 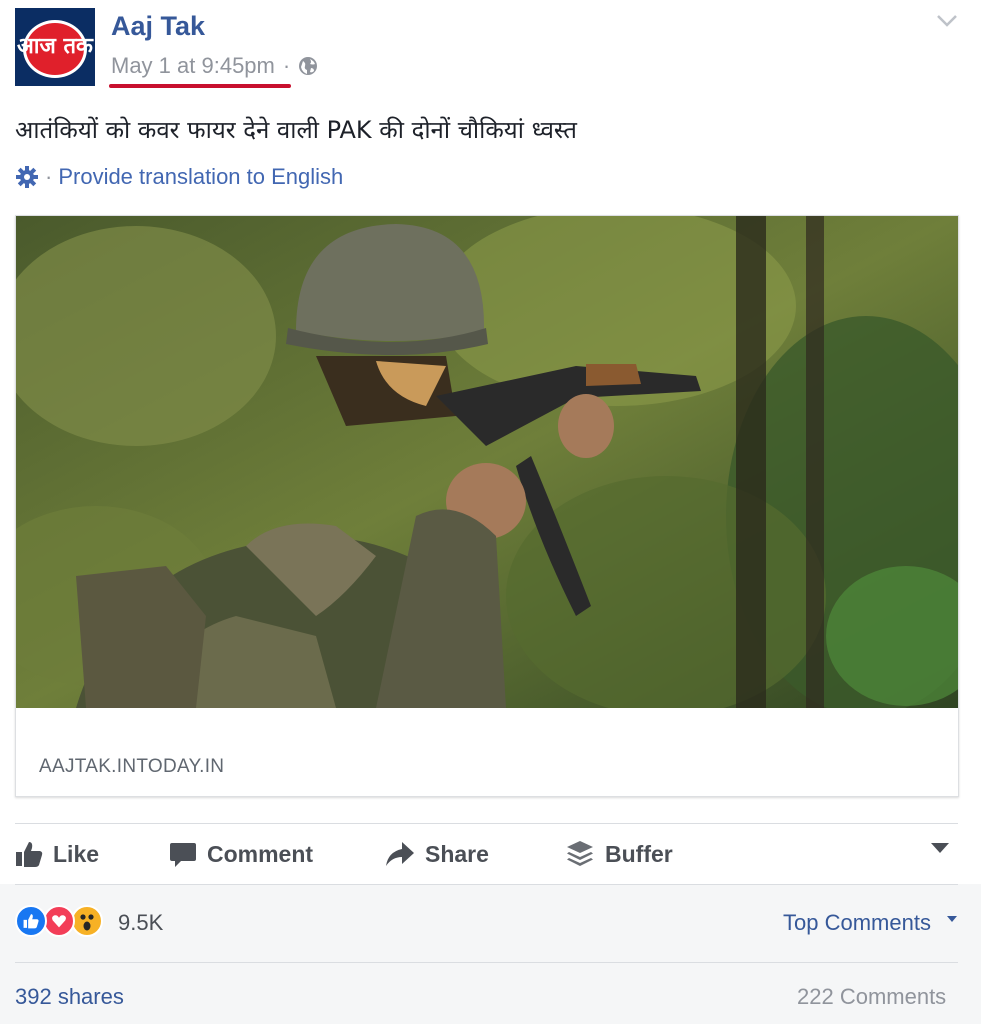 What do you see at coordinates (69, 997) in the screenshot?
I see `shares-count-link: 392 shares` at bounding box center [69, 997].